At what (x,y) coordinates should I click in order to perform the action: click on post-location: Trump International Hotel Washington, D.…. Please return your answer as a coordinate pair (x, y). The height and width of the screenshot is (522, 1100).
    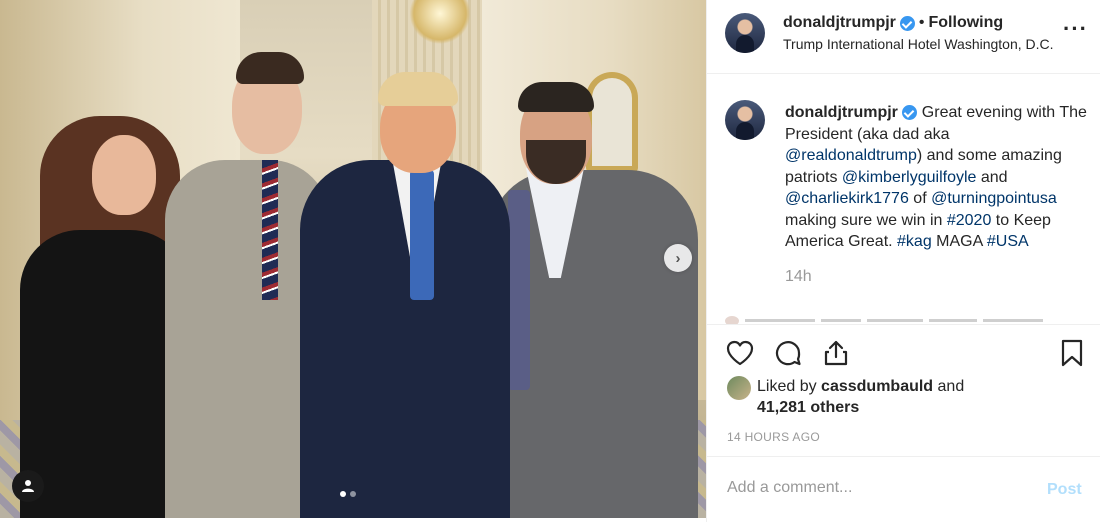
    Looking at the image, I should click on (918, 44).